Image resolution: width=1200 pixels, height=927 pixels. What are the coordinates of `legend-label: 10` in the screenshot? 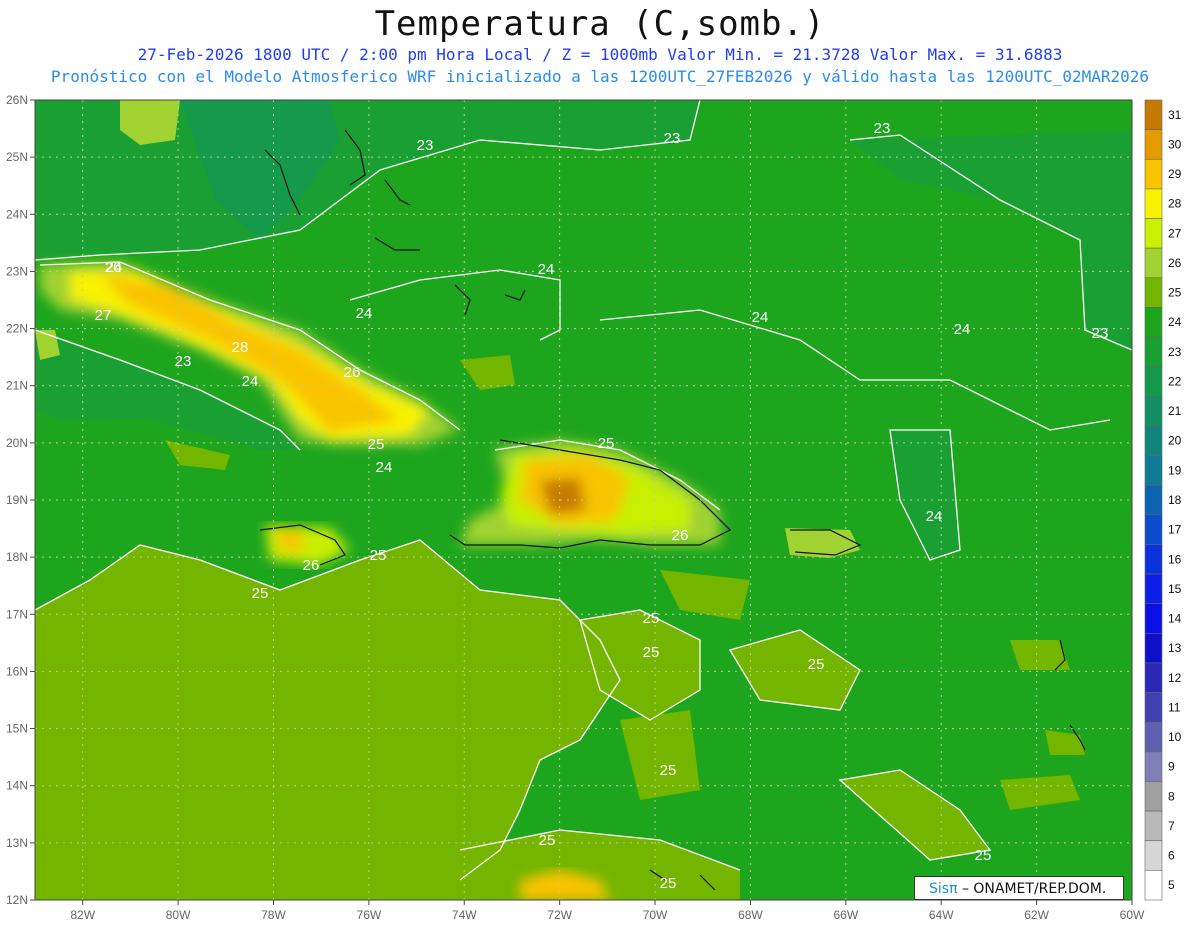 It's located at (1175, 737).